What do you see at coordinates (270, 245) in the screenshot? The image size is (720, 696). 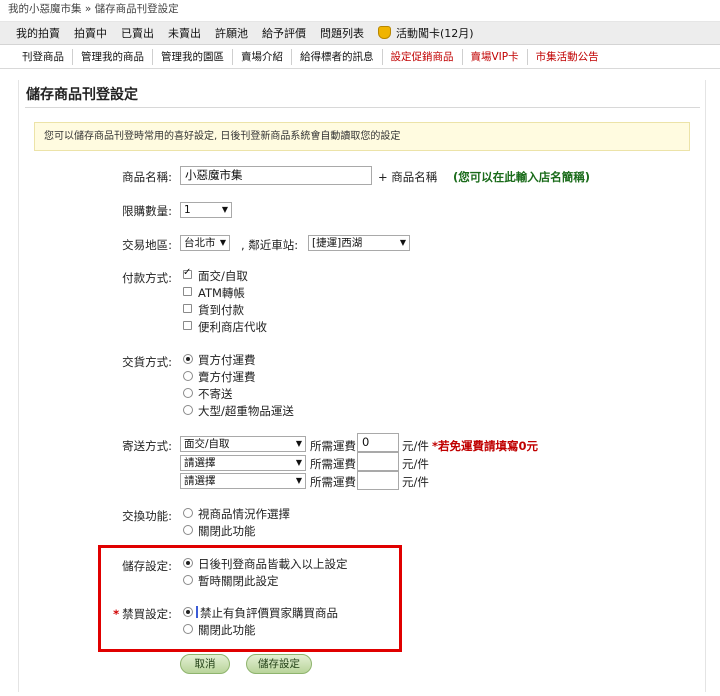 I see `nearby-station-label: , 鄰近車站:` at bounding box center [270, 245].